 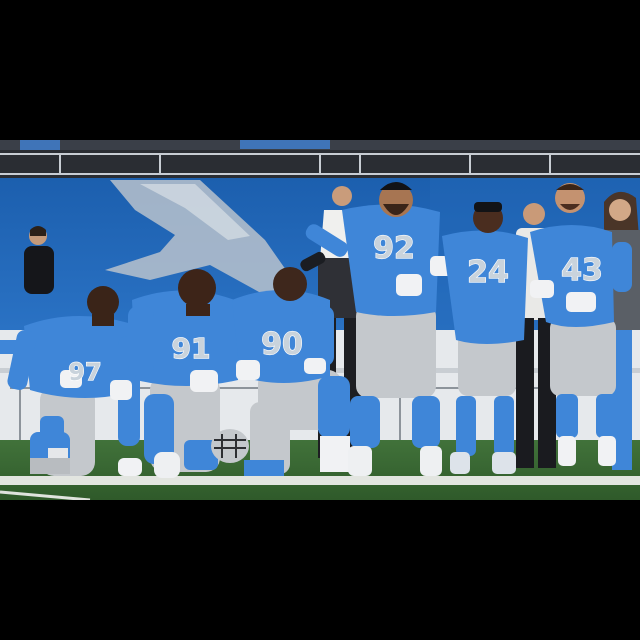 I want to click on jersey-number-97: 97, so click(x=84, y=372).